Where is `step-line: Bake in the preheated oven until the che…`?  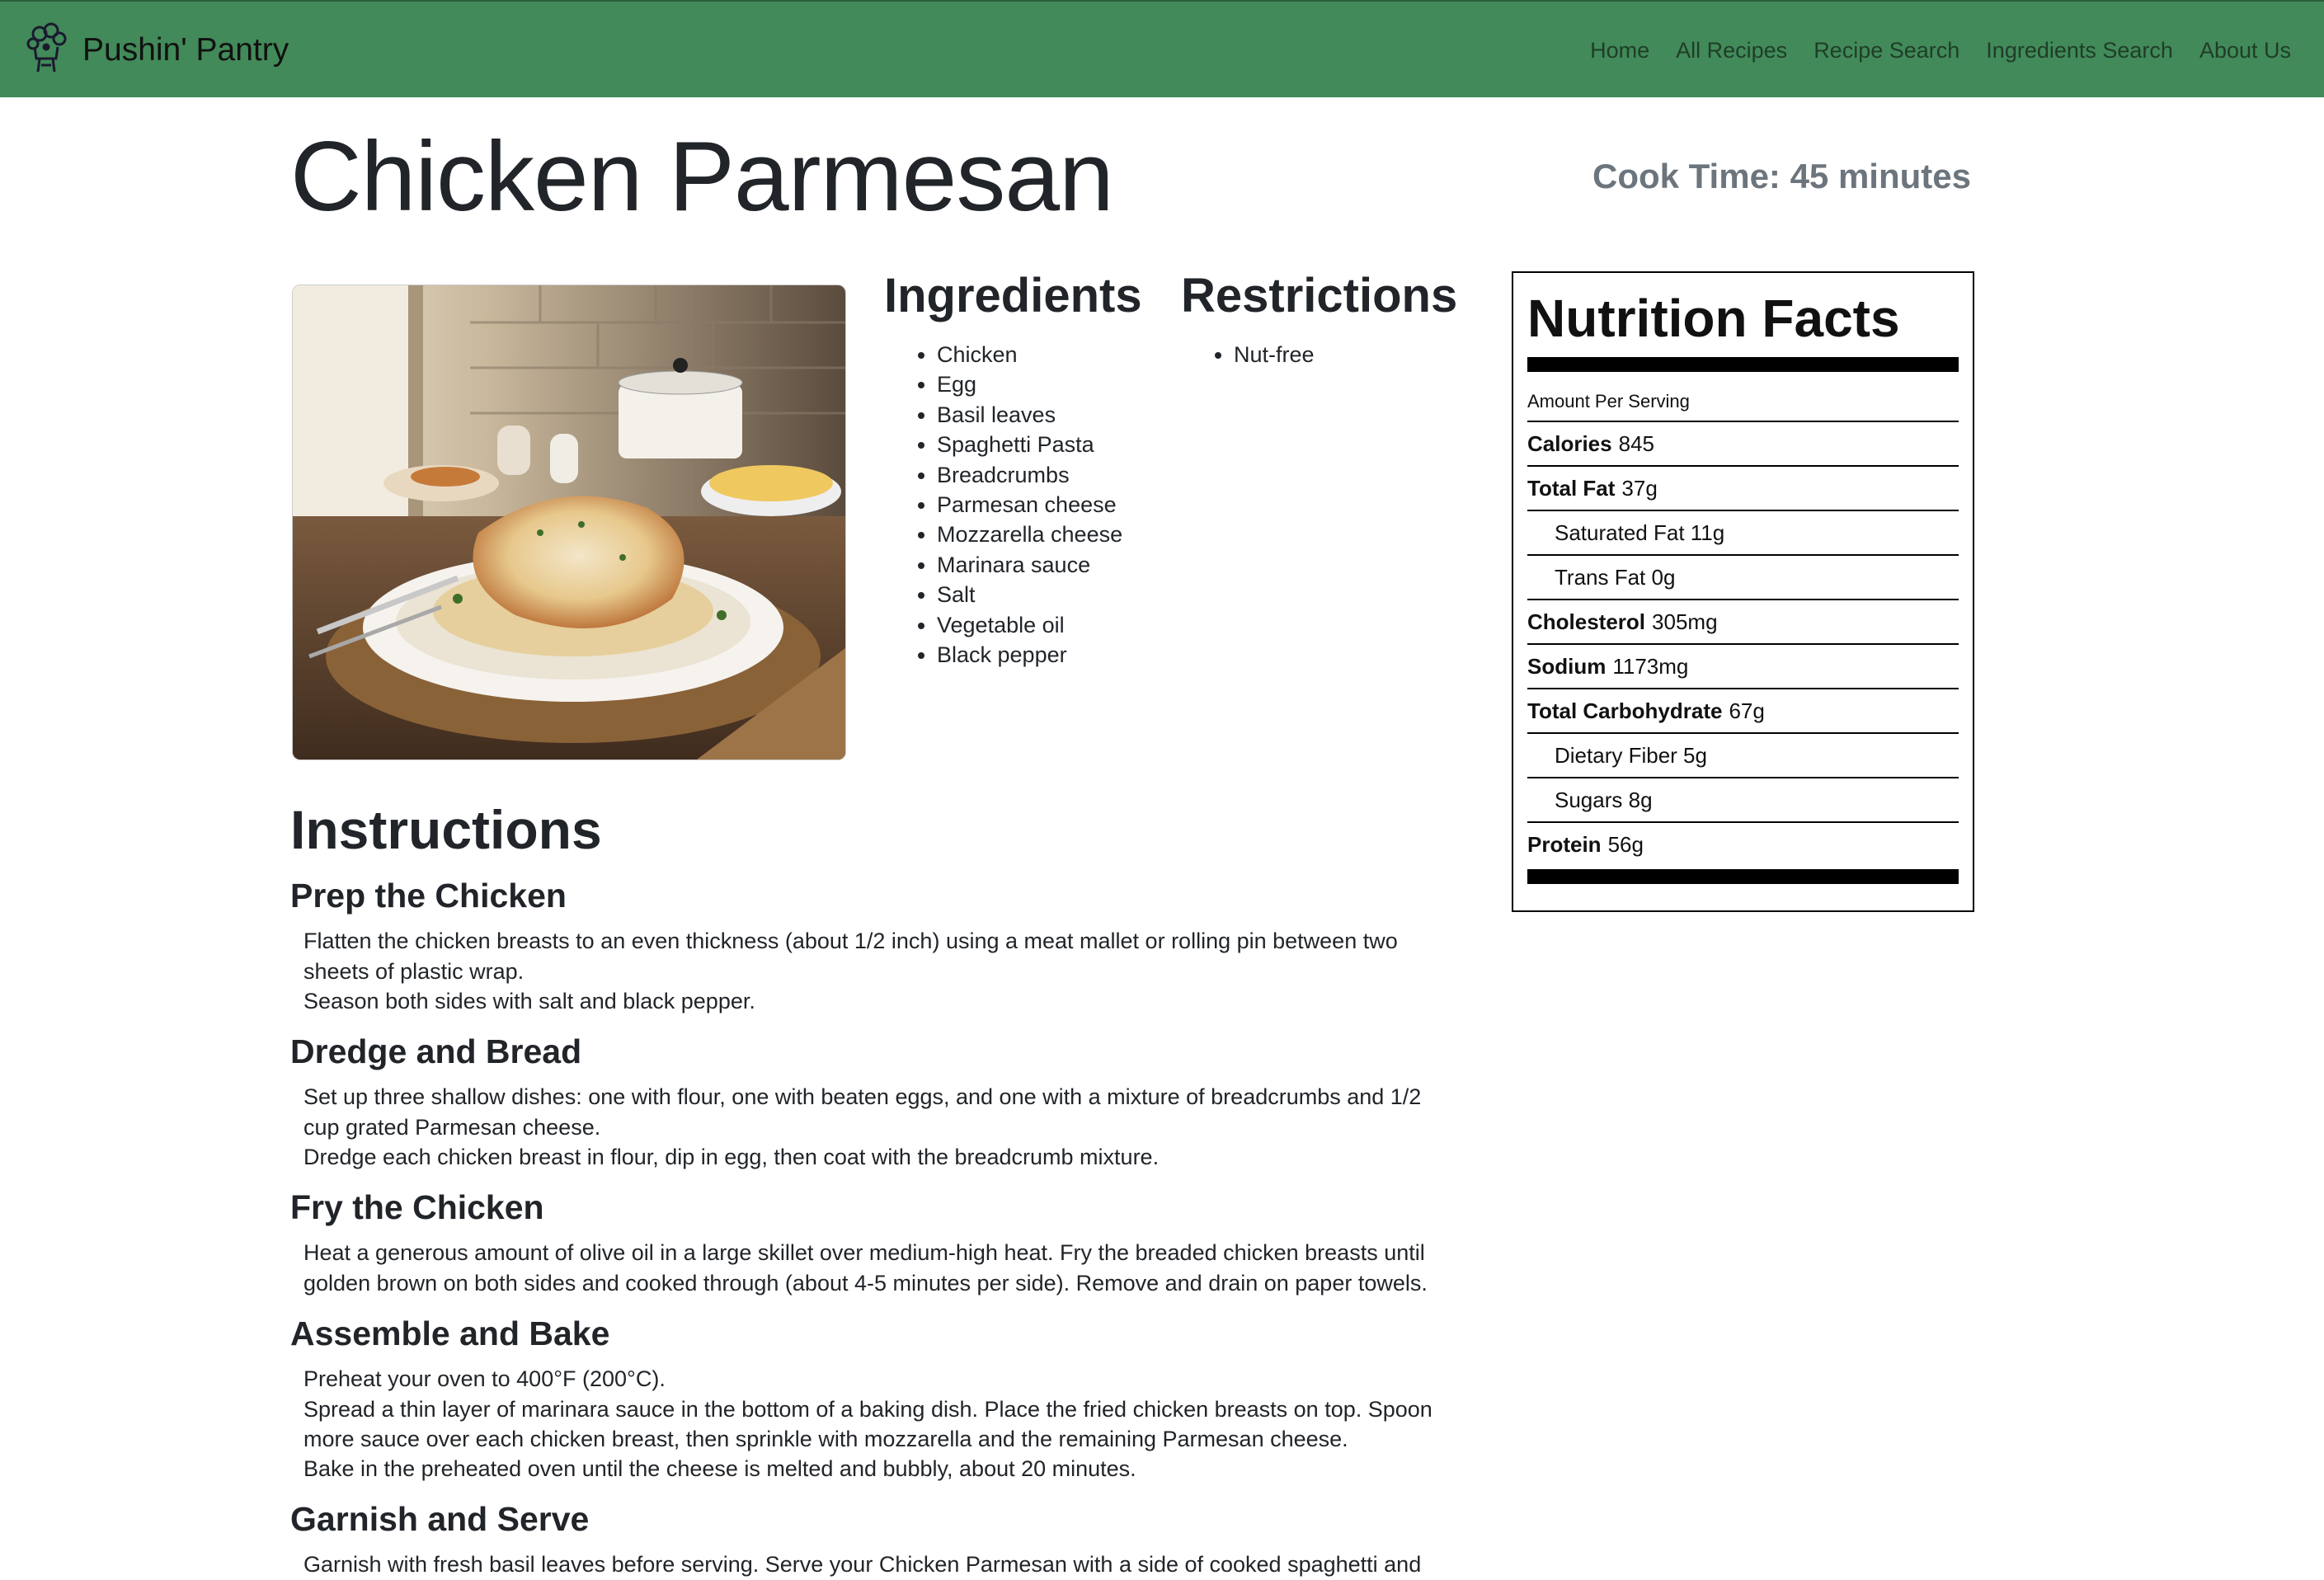
step-line: Bake in the preheated oven until the che… is located at coordinates (720, 1469).